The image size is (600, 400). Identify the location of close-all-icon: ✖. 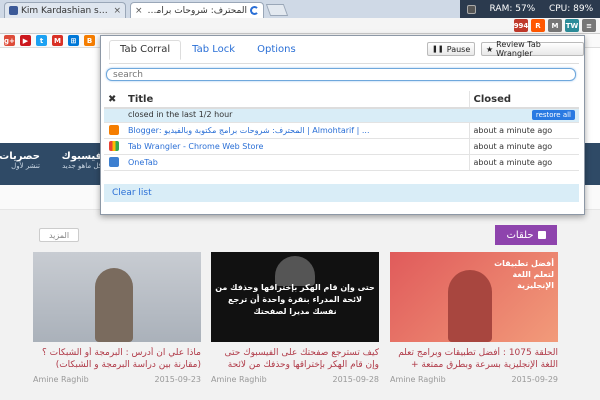
(114, 100).